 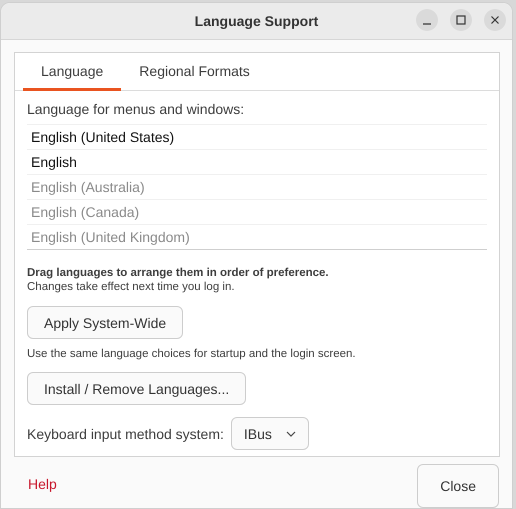 I want to click on close-window-button, so click(x=495, y=20).